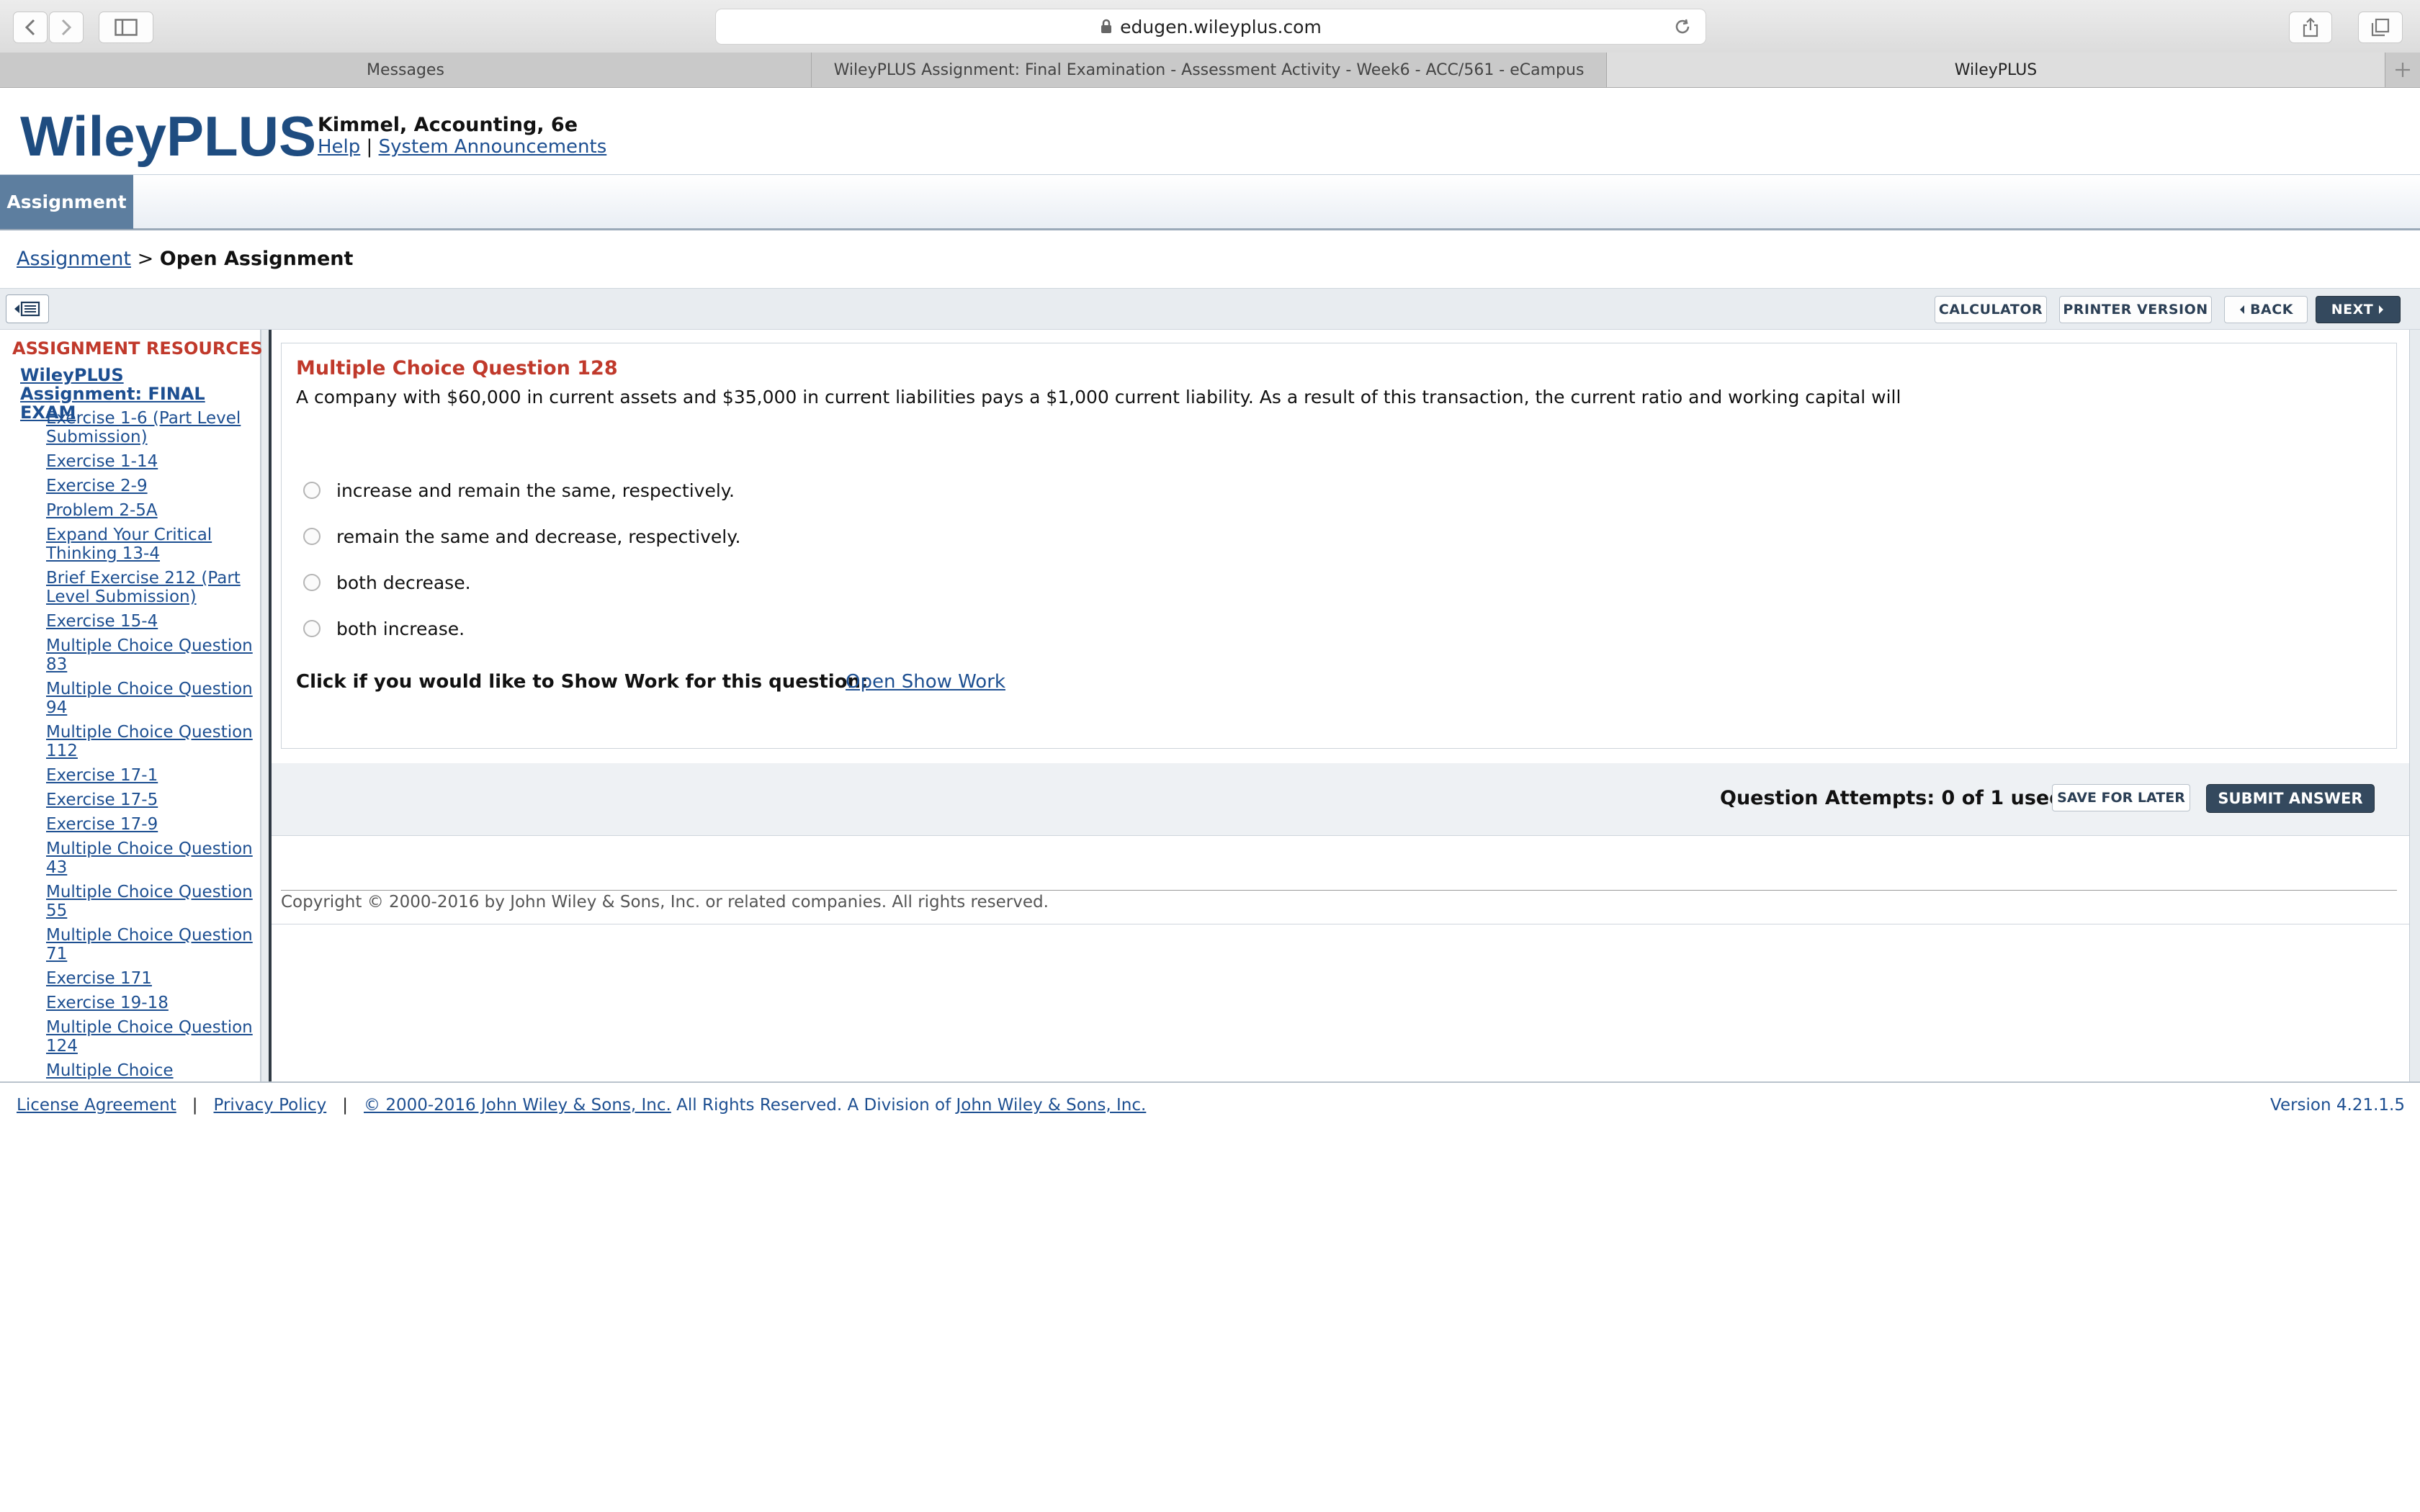 The height and width of the screenshot is (1512, 2420). I want to click on list-item: Exercise 17-9, so click(150, 824).